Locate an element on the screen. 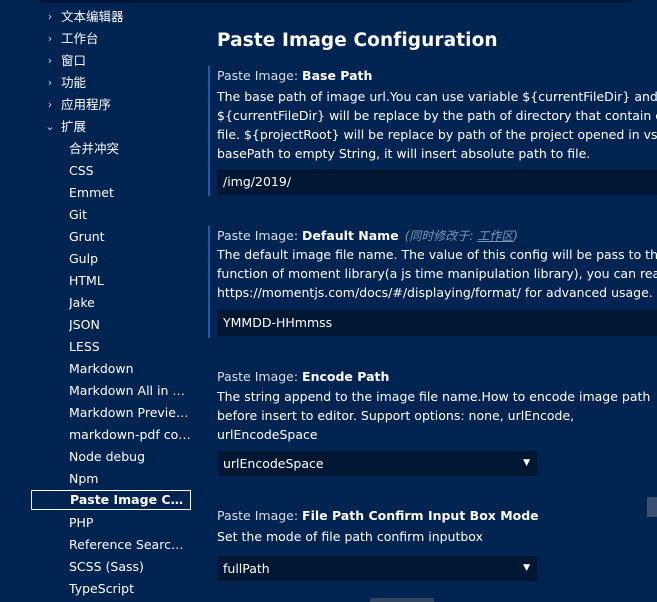 Image resolution: width=657 pixels, height=602 pixels. modified-label: (同时修改于: is located at coordinates (441, 236).